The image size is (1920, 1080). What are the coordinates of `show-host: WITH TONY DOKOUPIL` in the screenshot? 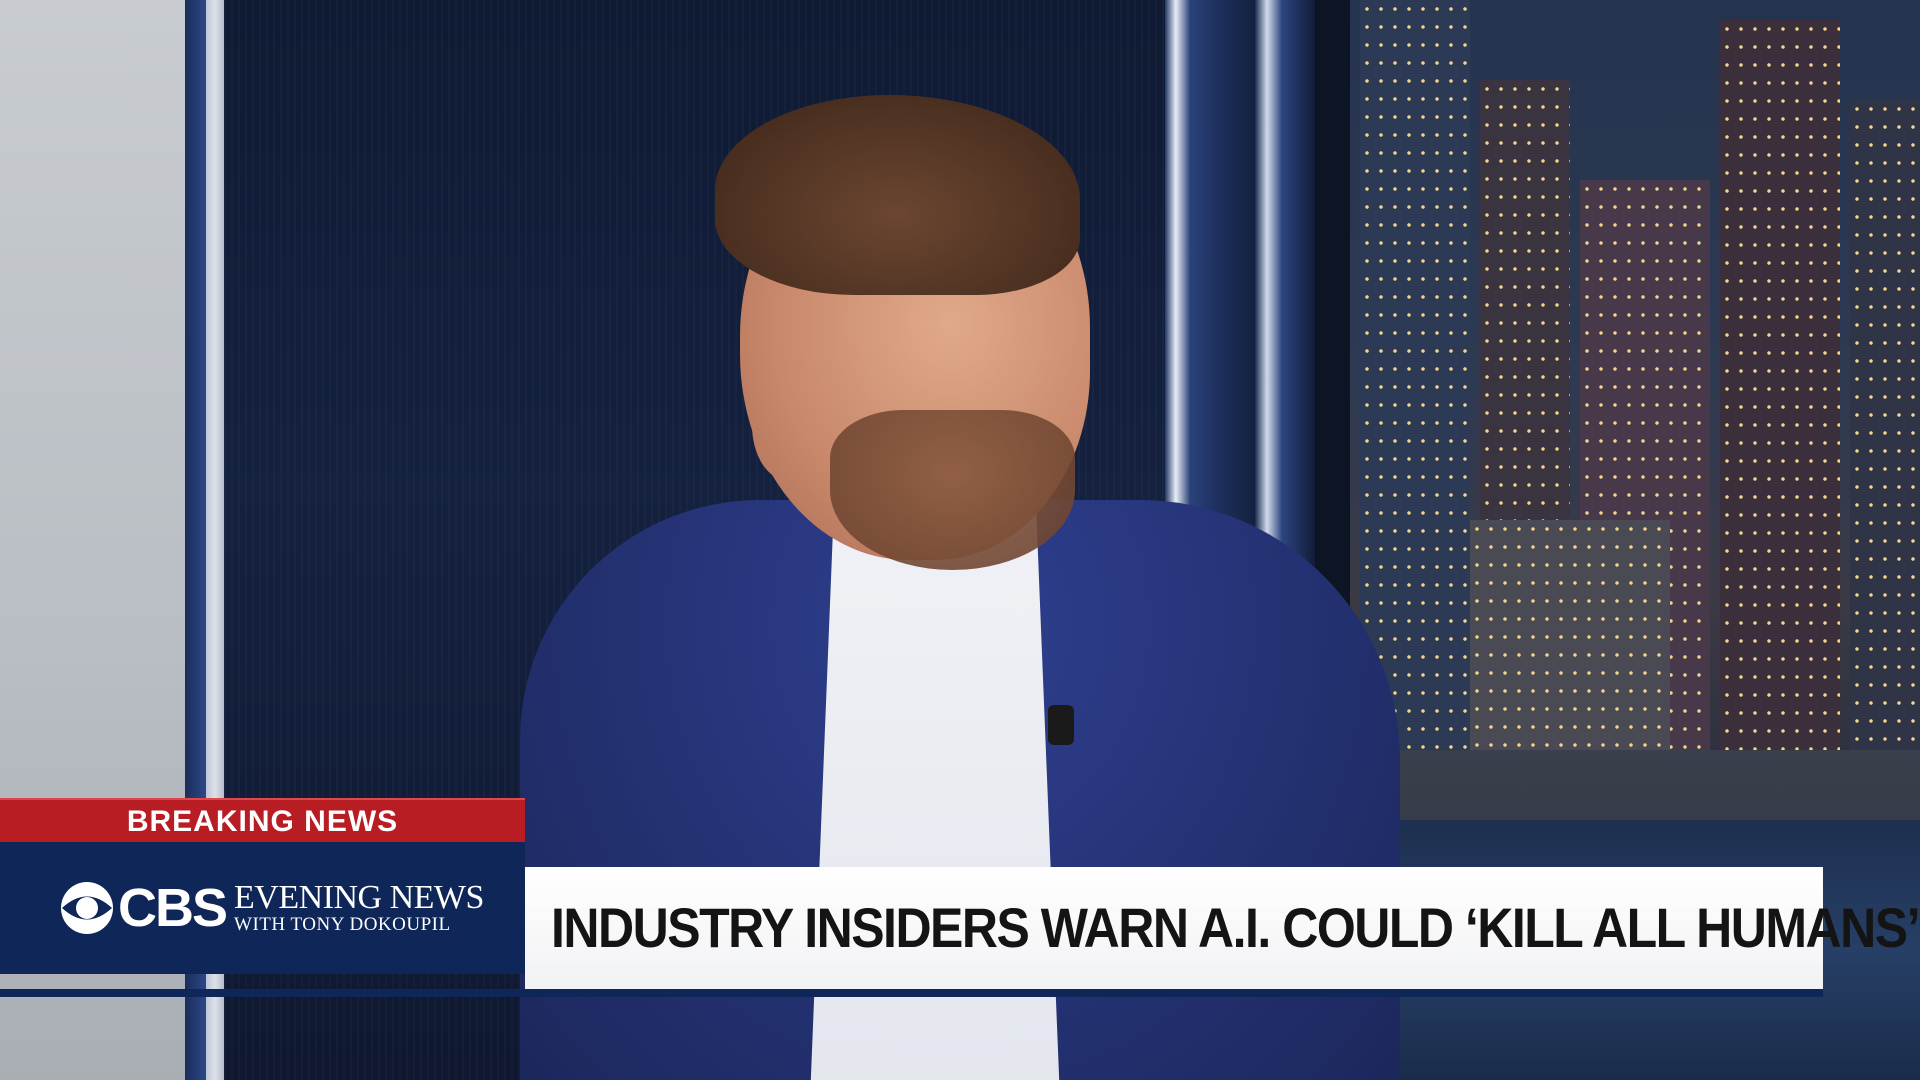 It's located at (342, 924).